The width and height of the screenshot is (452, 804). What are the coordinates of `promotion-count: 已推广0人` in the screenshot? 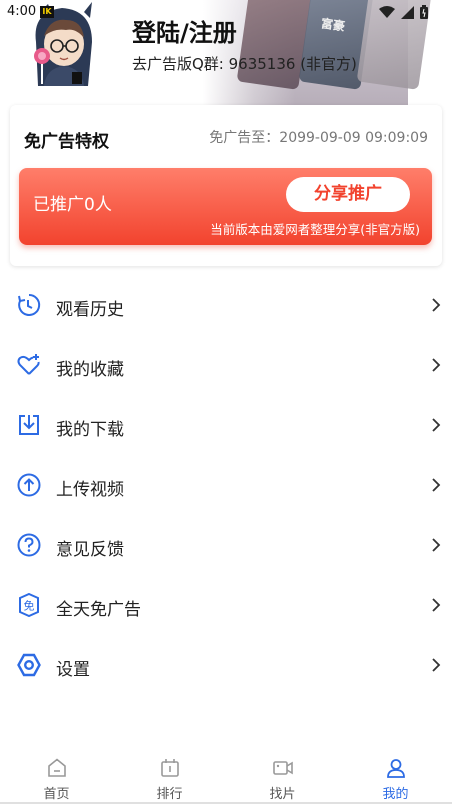 It's located at (72, 205).